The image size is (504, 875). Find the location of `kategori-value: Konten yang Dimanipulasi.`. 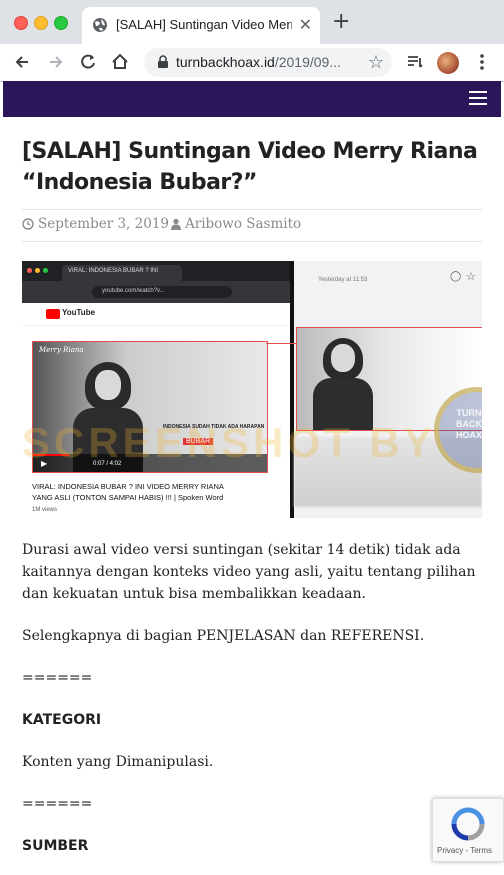

kategori-value: Konten yang Dimanipulasi. is located at coordinates (118, 762).